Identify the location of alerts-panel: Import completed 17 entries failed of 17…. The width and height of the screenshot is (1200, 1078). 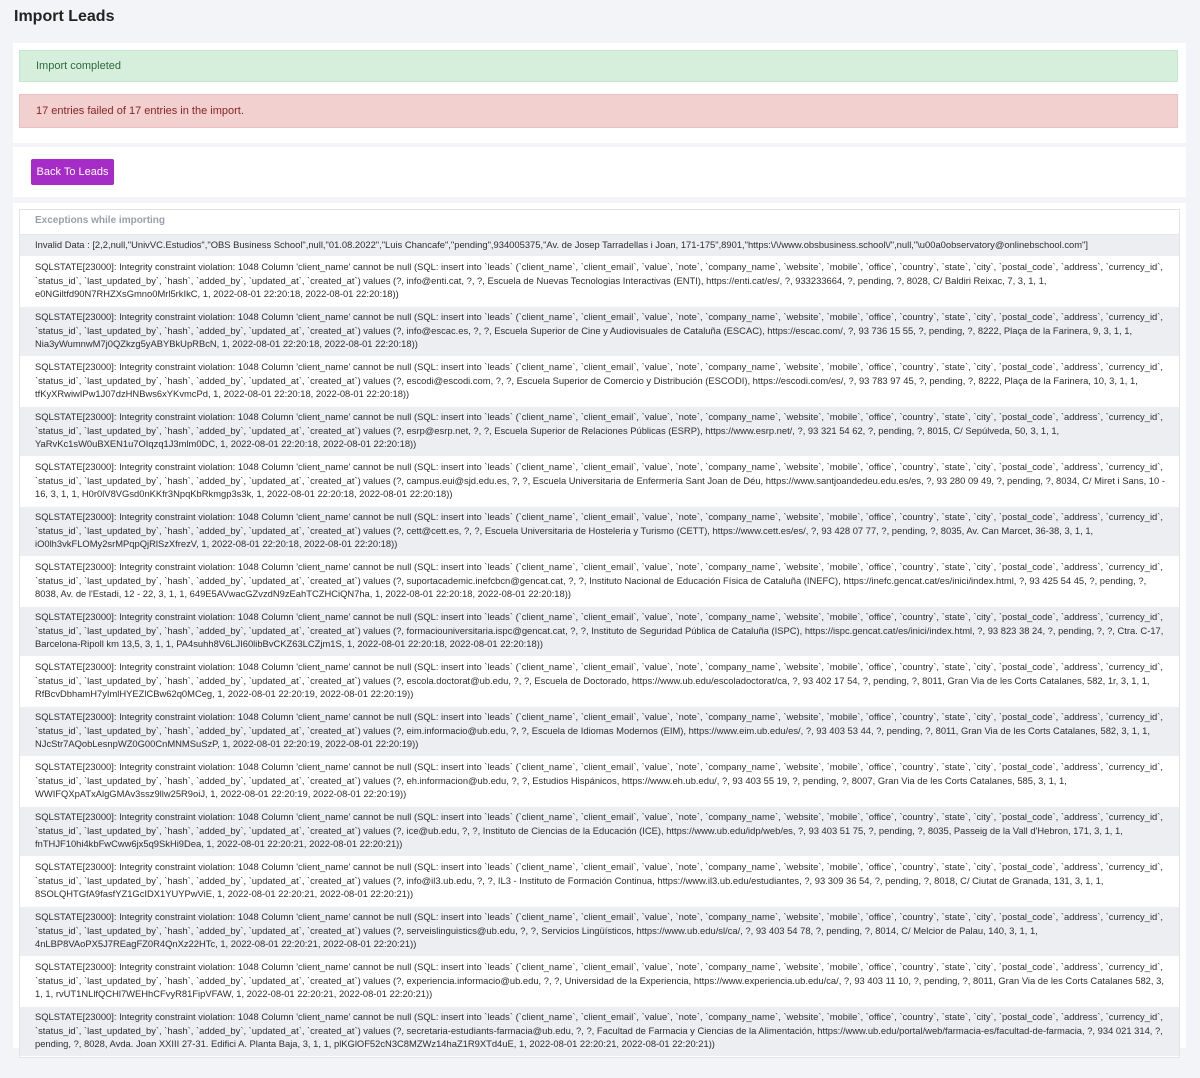
(599, 93).